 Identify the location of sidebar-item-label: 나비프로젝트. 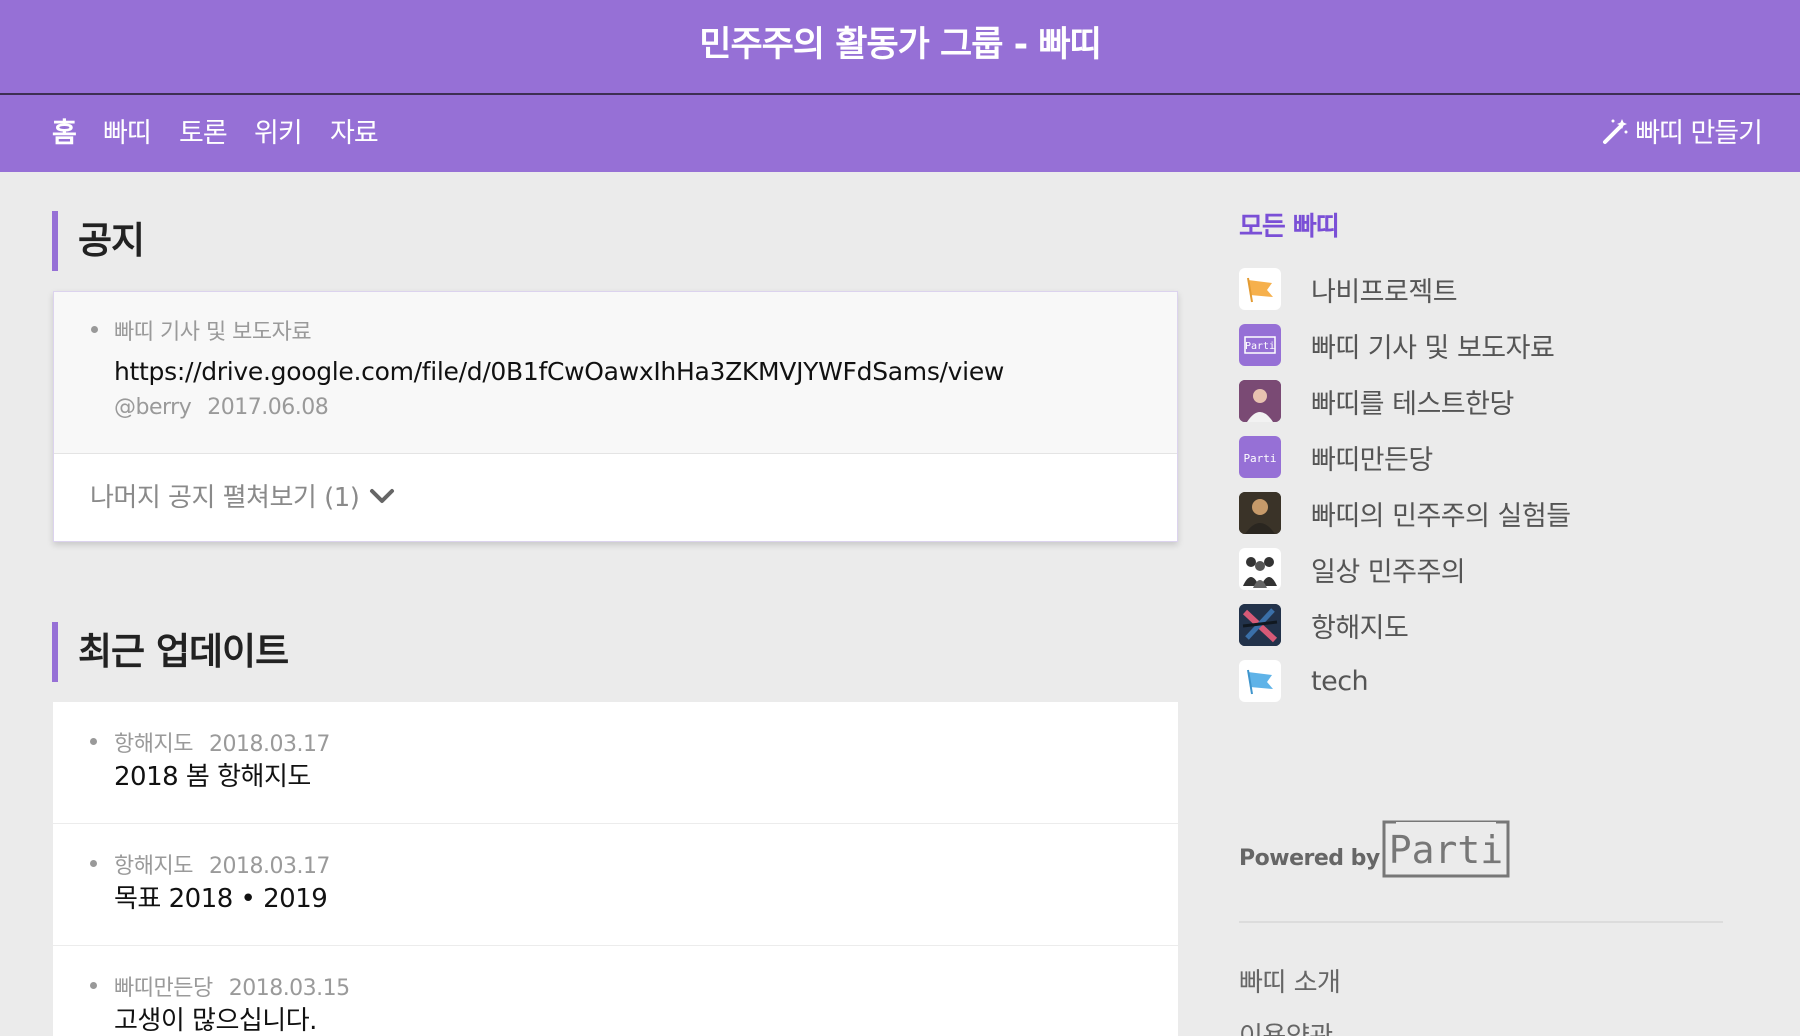
(1384, 292).